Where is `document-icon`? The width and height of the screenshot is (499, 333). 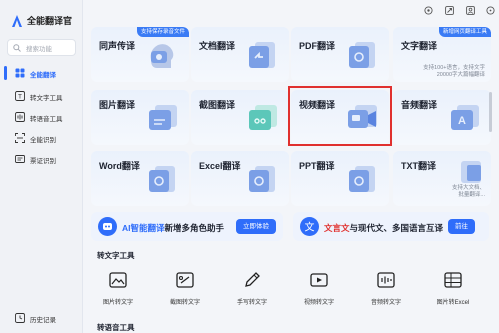
document-icon is located at coordinates (262, 55).